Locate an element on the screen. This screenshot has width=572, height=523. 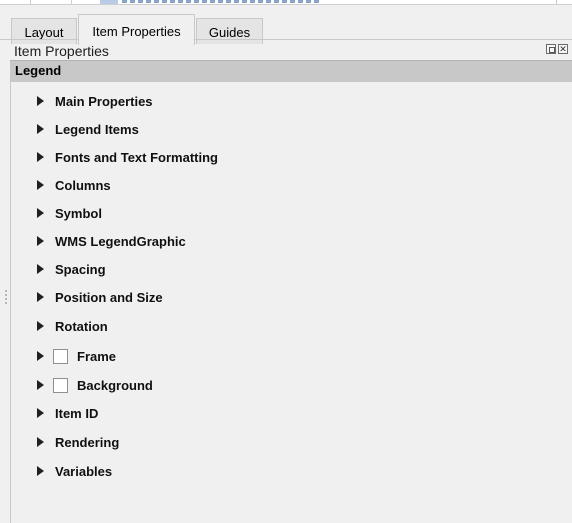
group-main-properties: Main Properties is located at coordinates (95, 101).